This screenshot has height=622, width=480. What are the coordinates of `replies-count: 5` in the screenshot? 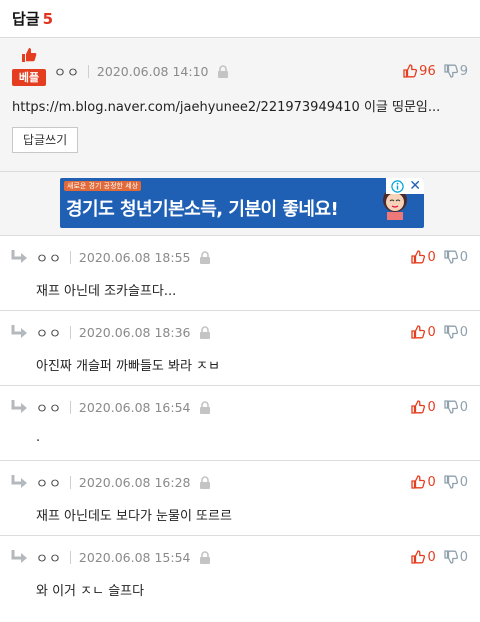 It's located at (48, 19).